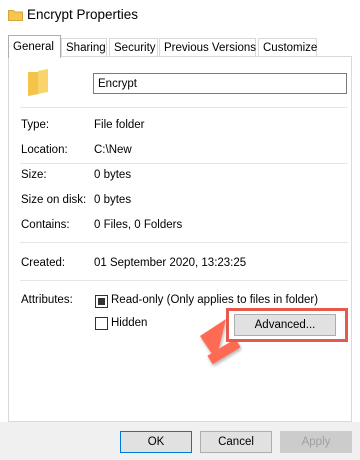 This screenshot has width=360, height=460. I want to click on attributes-label: Attributes:, so click(47, 300).